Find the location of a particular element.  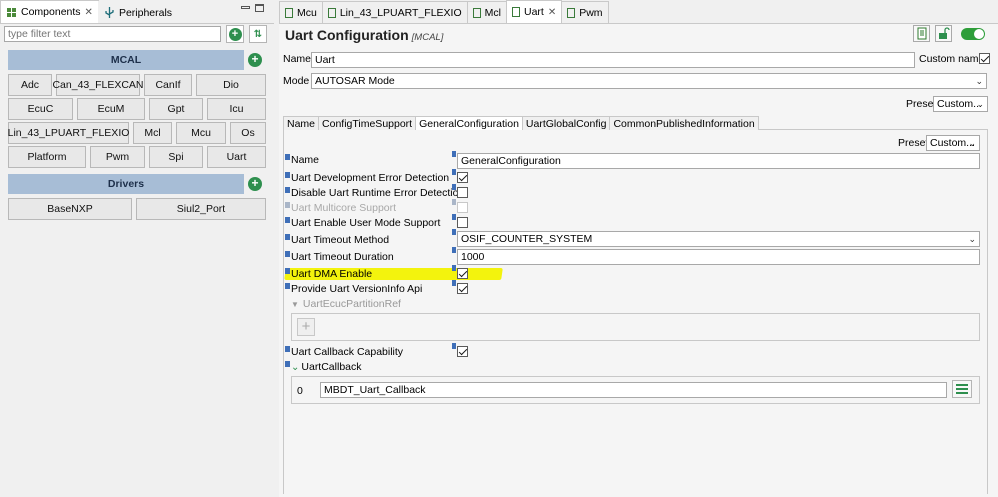

general-name-input: GeneralConfiguration is located at coordinates (718, 161).